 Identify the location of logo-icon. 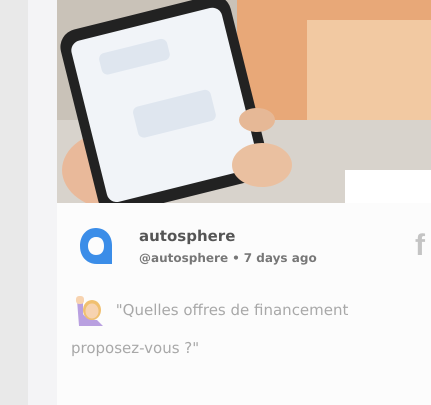
(96, 246).